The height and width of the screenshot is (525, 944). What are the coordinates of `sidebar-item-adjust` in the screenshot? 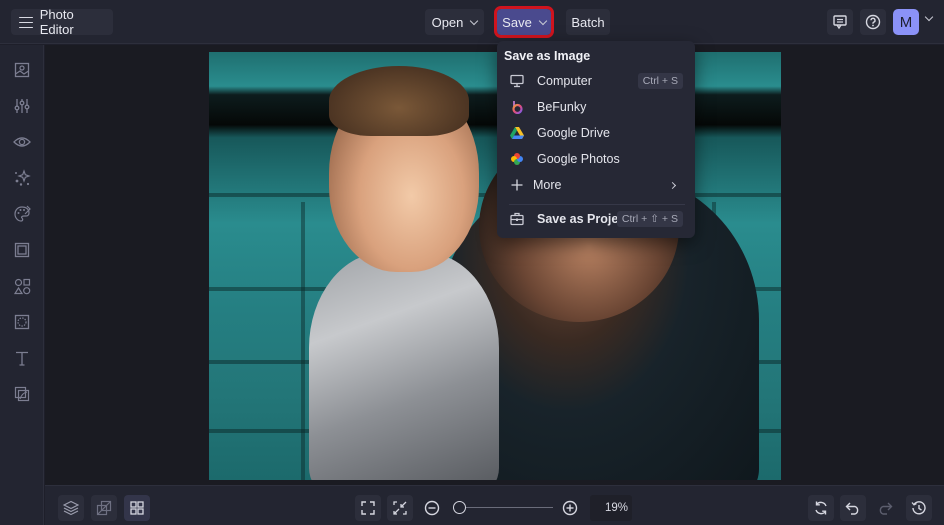 It's located at (22, 106).